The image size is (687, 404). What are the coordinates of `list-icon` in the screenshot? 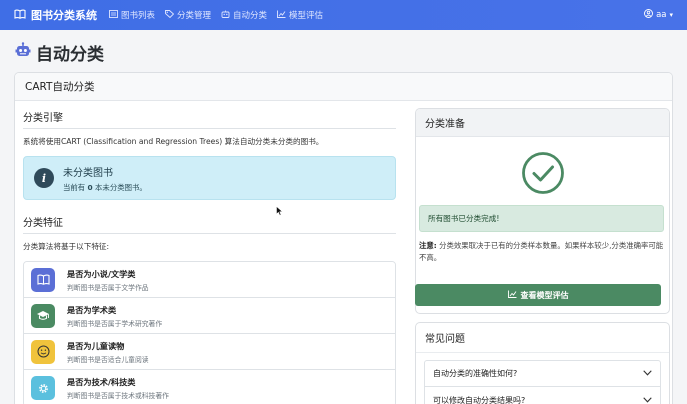 It's located at (115, 15).